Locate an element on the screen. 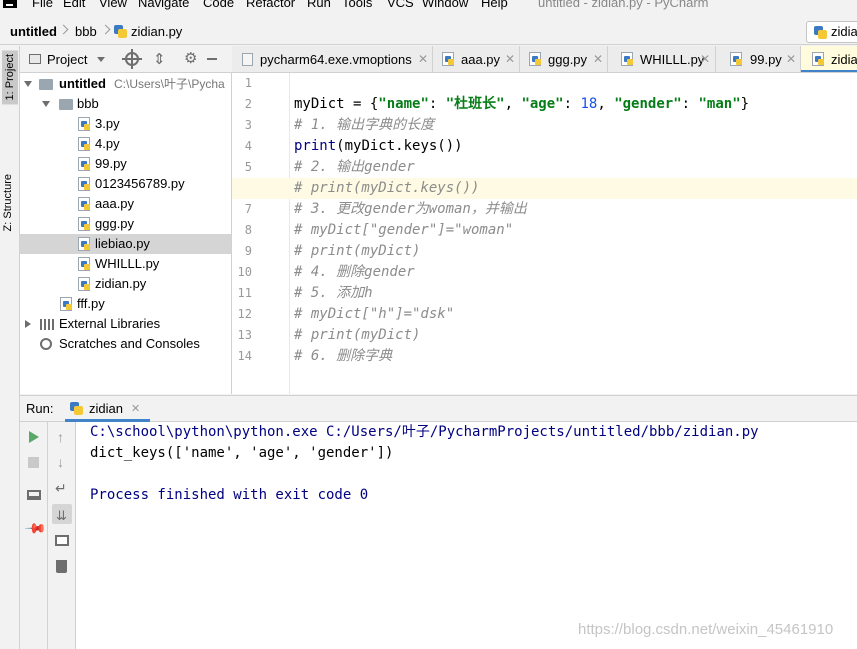 The width and height of the screenshot is (857, 649). tool-tab-structure: Z: Structure is located at coordinates (8, 202).